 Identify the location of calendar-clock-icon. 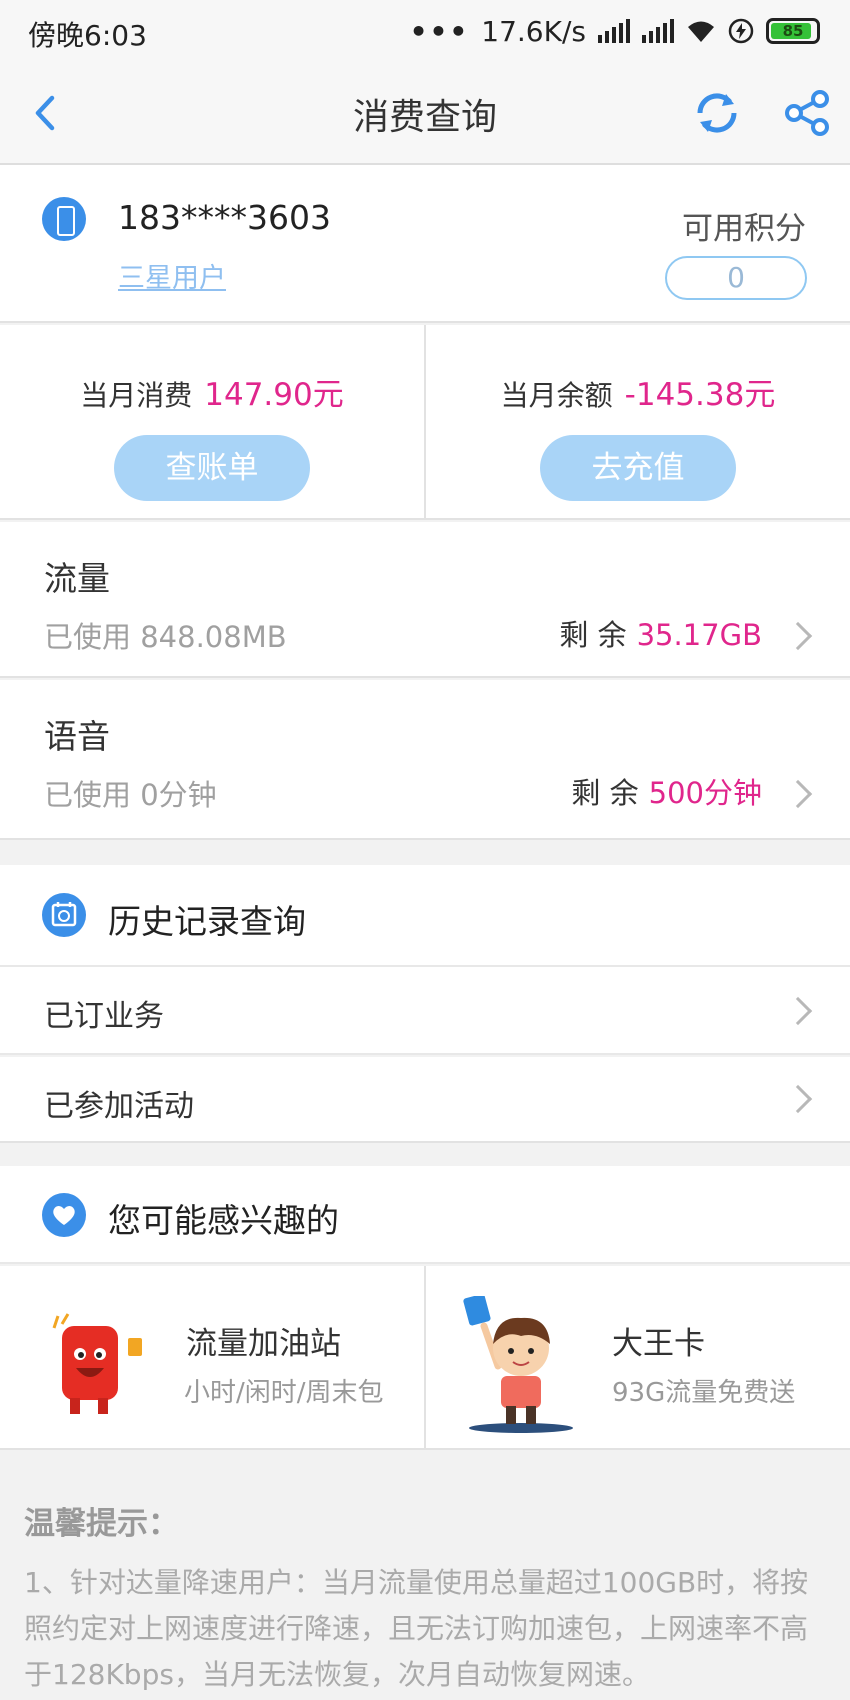
(64, 915).